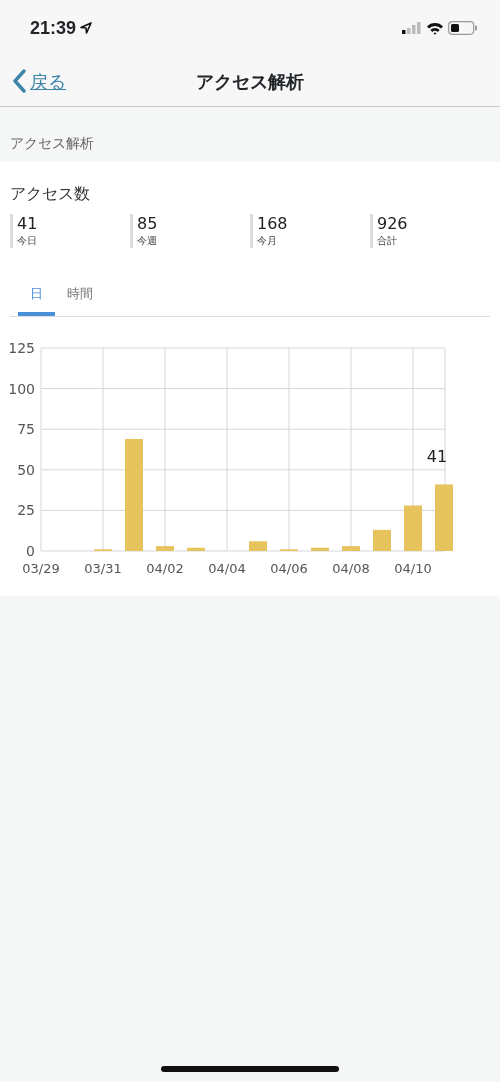 This screenshot has height=1082, width=500. What do you see at coordinates (26, 469) in the screenshot?
I see `y-tick-label: 50` at bounding box center [26, 469].